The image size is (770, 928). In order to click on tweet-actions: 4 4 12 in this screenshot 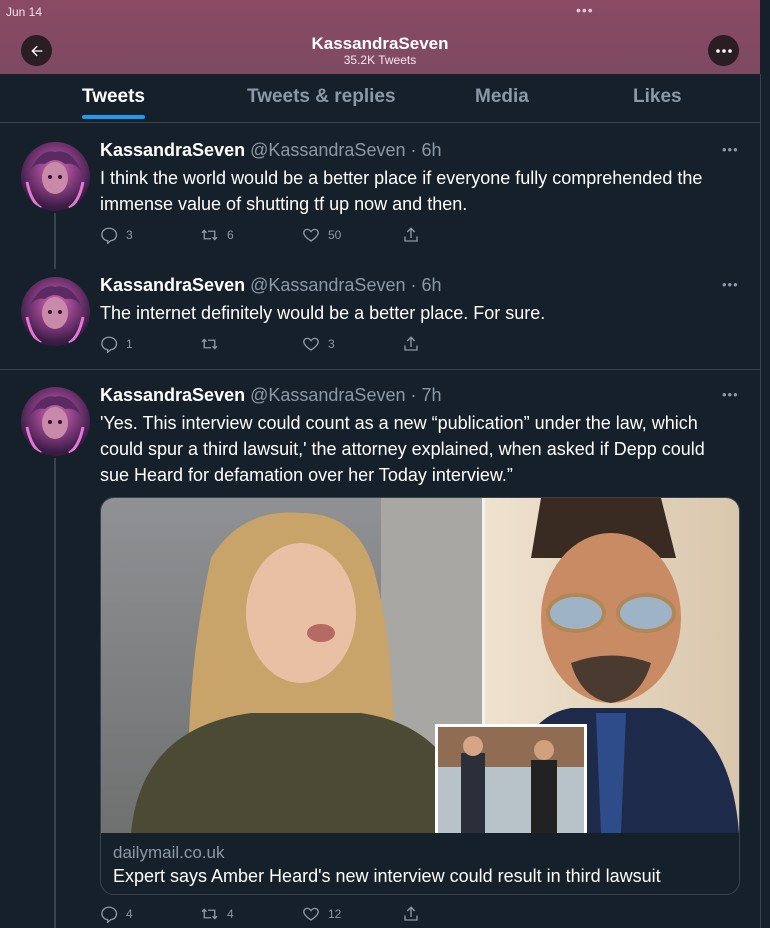, I will do `click(265, 915)`.